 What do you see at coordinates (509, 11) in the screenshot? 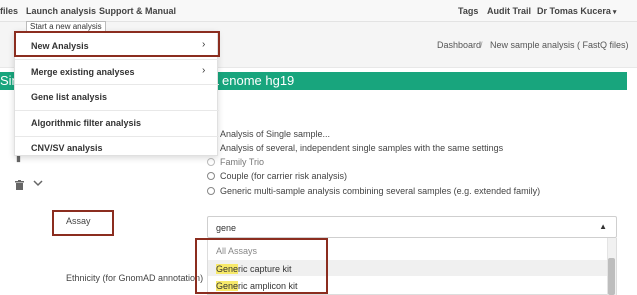
I see `nav-audit-trail: Audit Trail` at bounding box center [509, 11].